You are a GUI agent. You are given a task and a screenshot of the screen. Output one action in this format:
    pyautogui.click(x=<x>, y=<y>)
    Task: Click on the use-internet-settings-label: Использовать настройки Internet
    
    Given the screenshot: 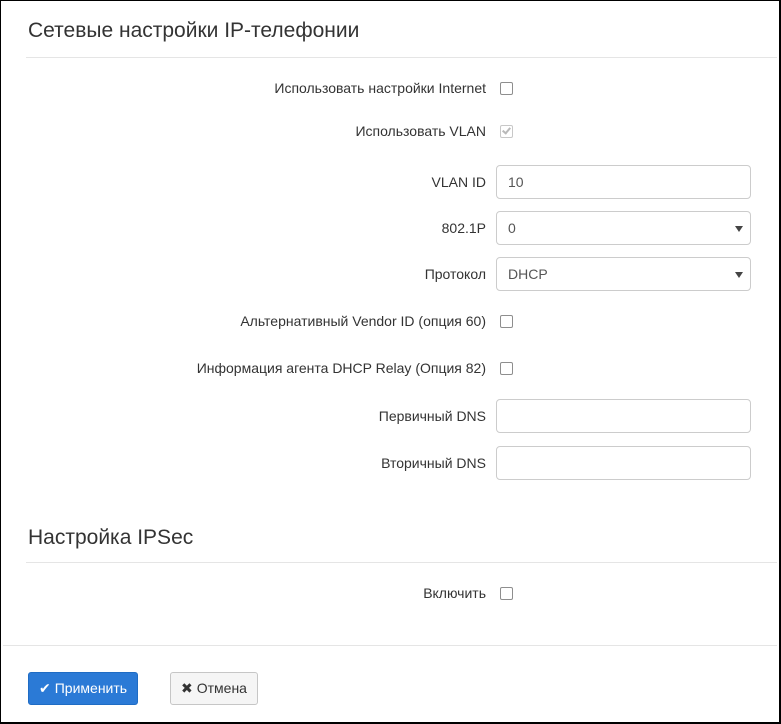 What is the action you would take?
    pyautogui.click(x=380, y=88)
    